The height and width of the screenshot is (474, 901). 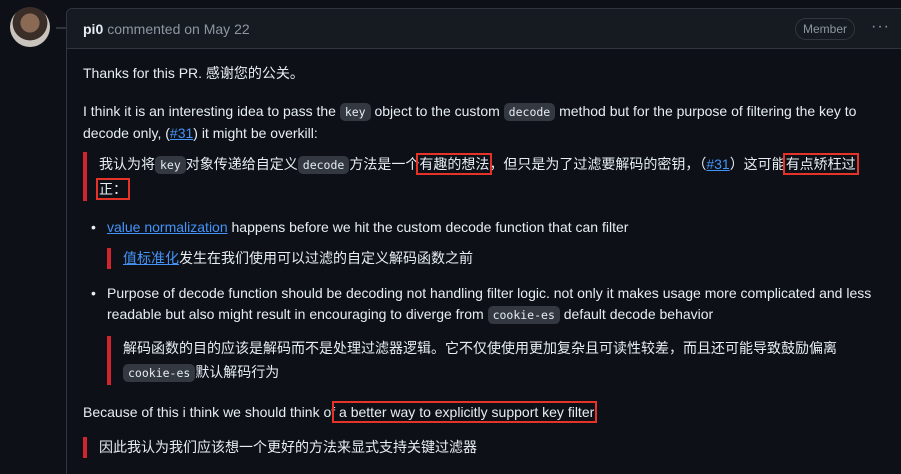 What do you see at coordinates (484, 29) in the screenshot?
I see `comment-header: pi0 commented on May 22` at bounding box center [484, 29].